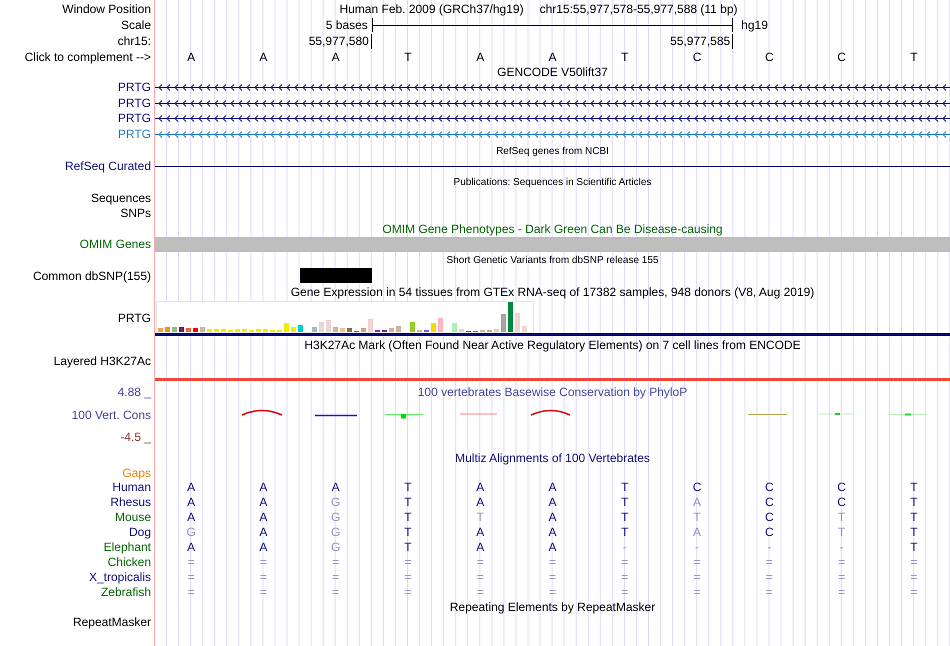 This screenshot has height=646, width=950. What do you see at coordinates (115, 244) in the screenshot?
I see `track-label: OMIM Genes` at bounding box center [115, 244].